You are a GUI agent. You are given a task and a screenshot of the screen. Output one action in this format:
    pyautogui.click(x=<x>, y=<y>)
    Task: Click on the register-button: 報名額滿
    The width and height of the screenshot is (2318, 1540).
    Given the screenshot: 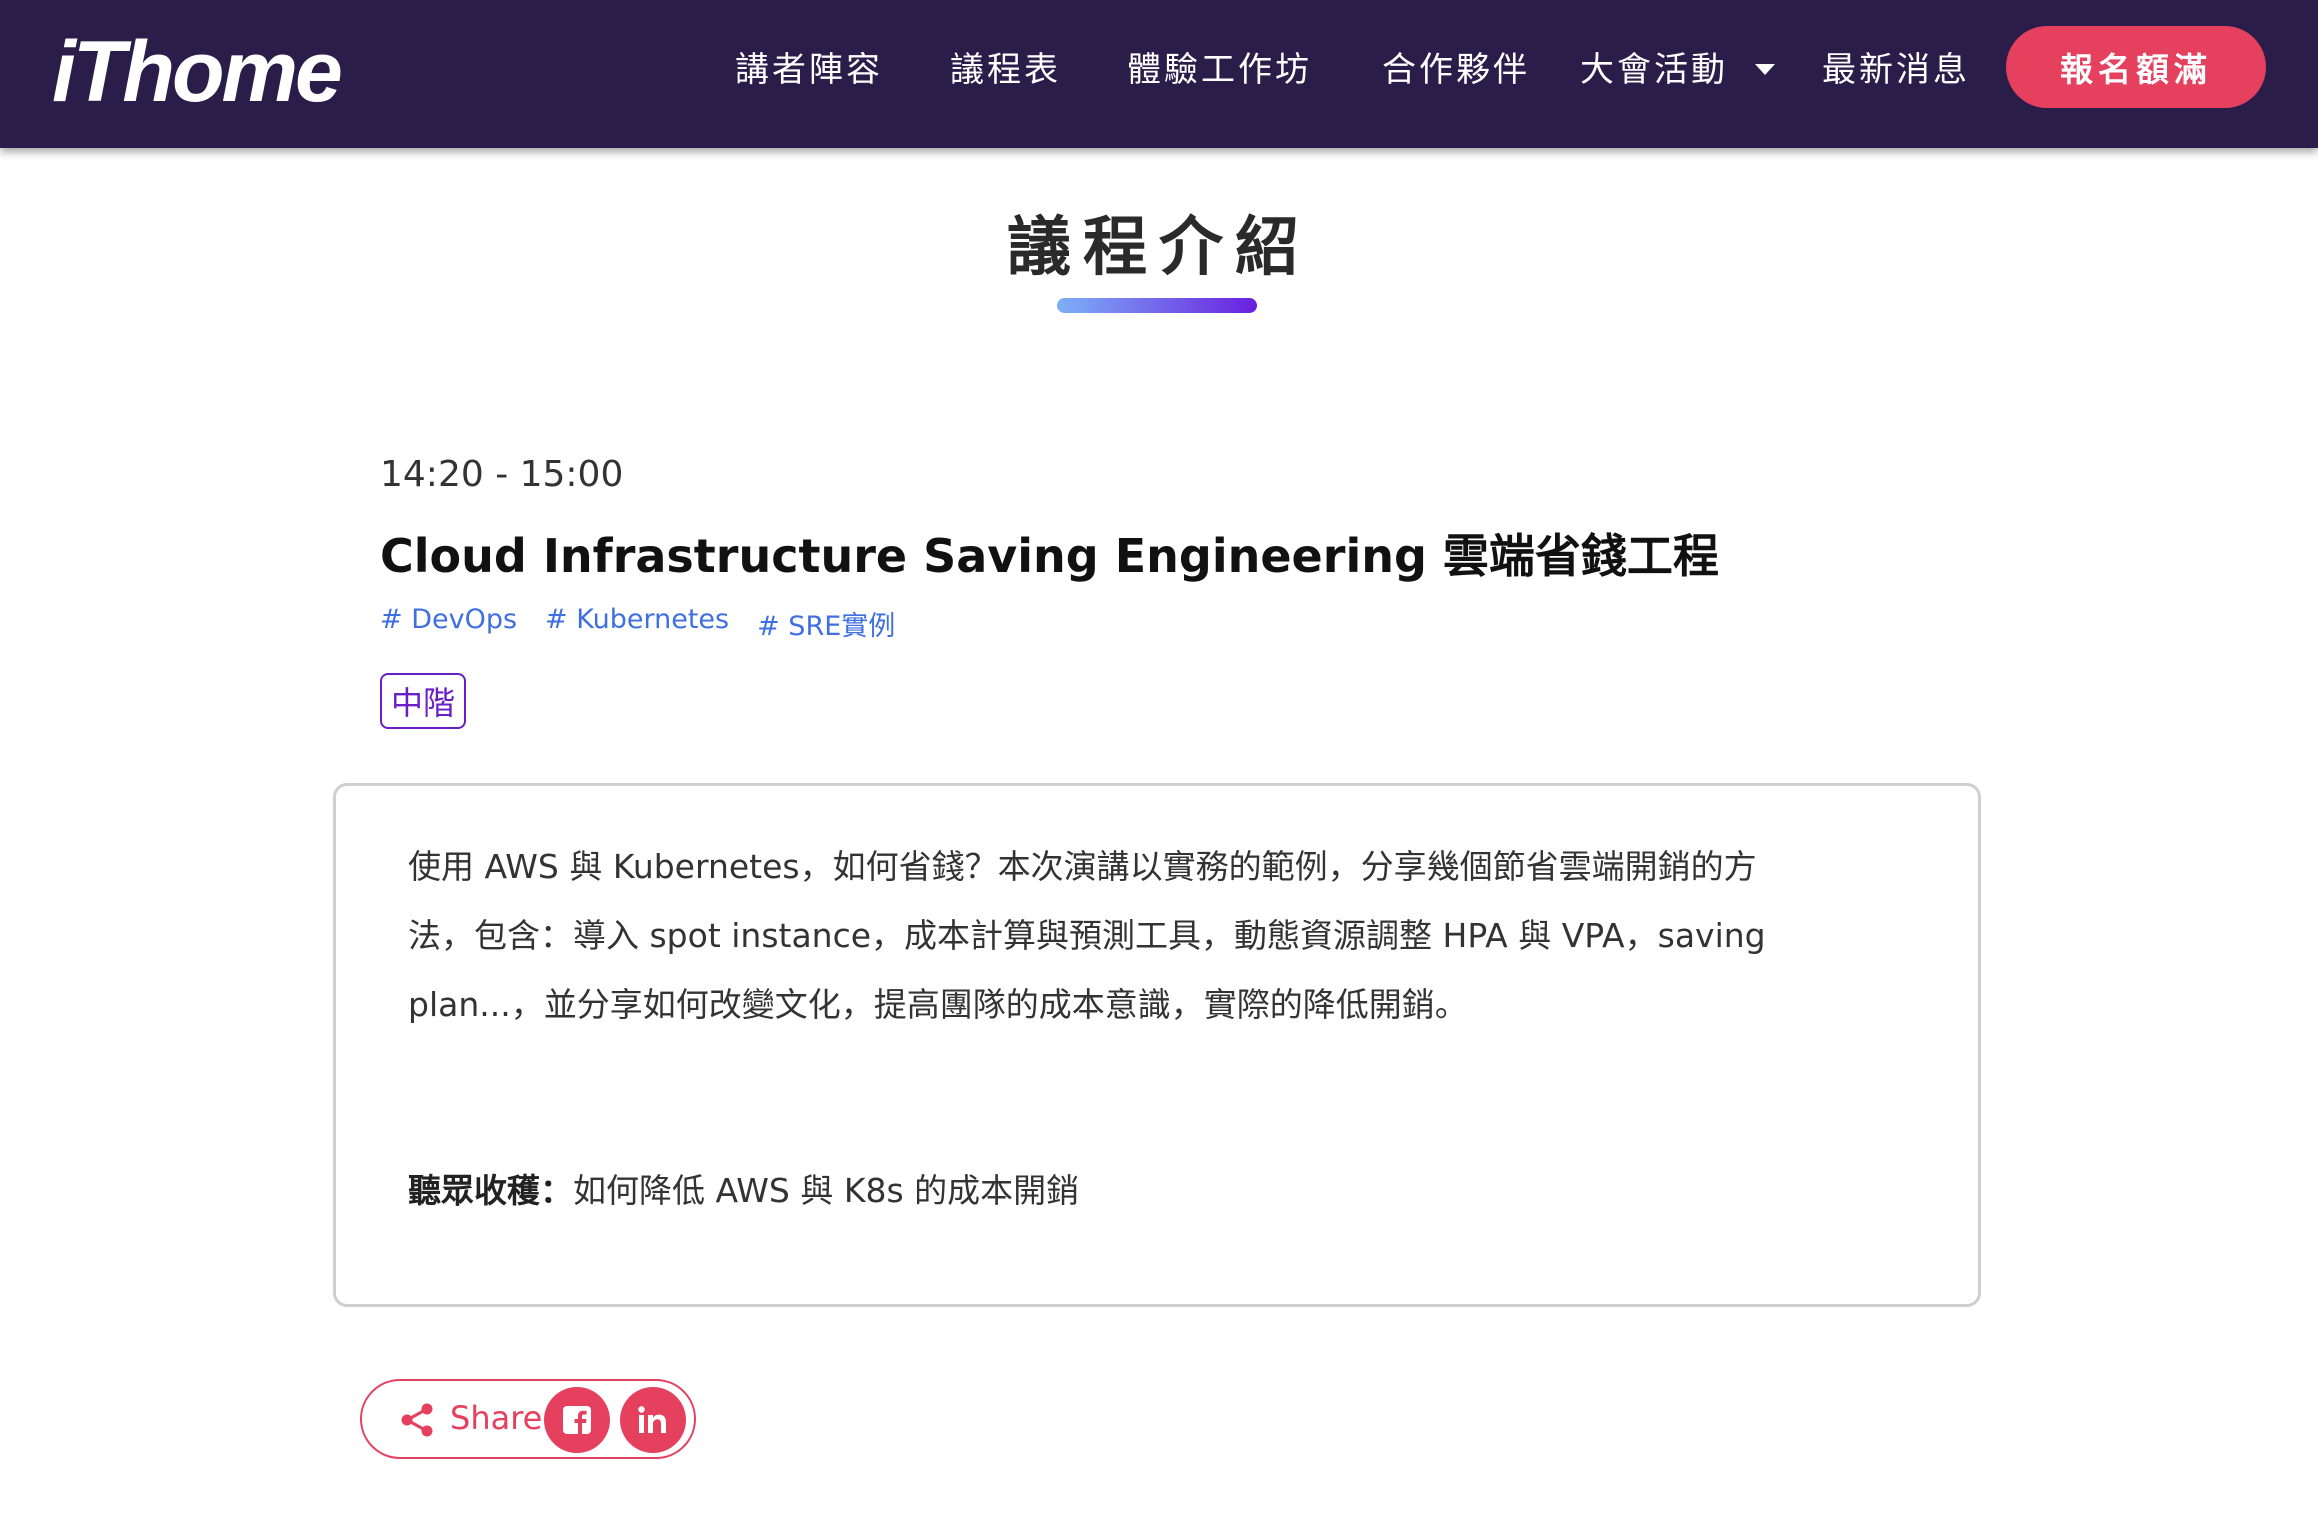 What is the action you would take?
    pyautogui.click(x=2136, y=67)
    